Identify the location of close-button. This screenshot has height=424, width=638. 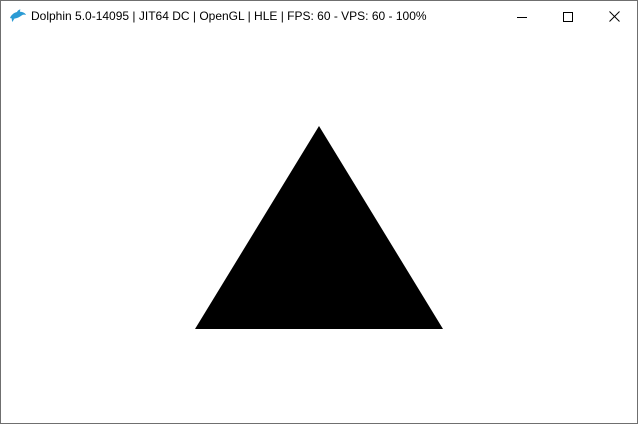
(614, 16).